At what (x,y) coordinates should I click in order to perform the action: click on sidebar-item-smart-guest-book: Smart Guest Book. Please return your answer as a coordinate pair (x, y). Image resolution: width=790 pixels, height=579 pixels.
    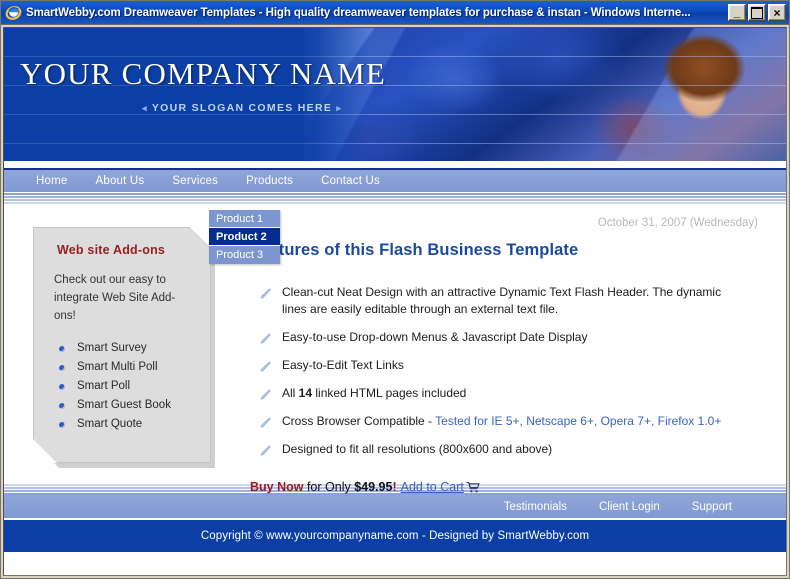
    Looking at the image, I should click on (132, 405).